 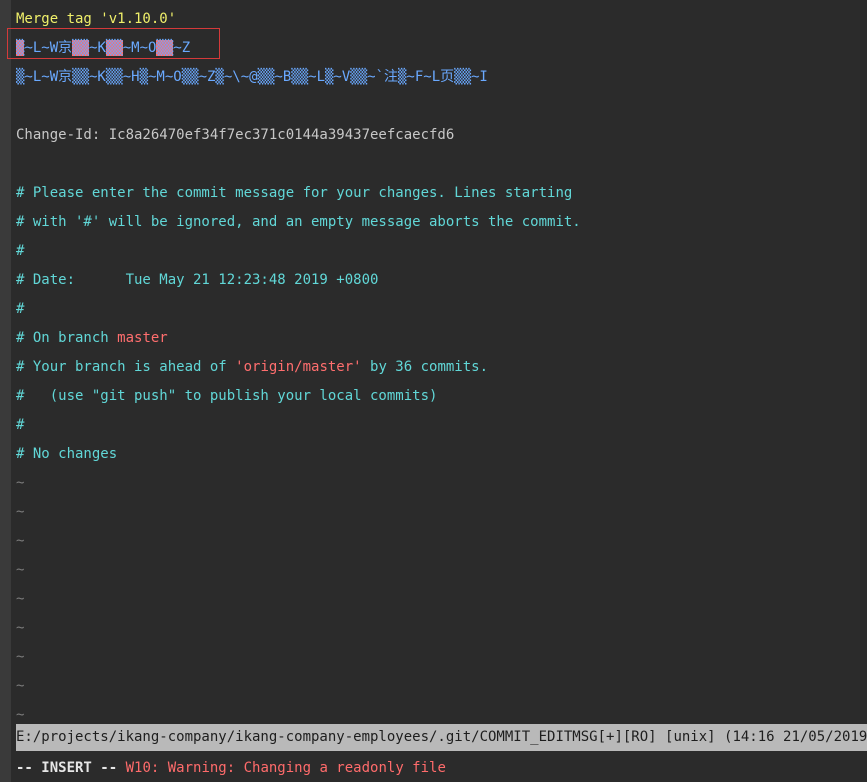 I want to click on garbled-line-1: ▒~L~W京▒▒~K▒▒~M~O▒▒~Z, so click(x=103, y=48).